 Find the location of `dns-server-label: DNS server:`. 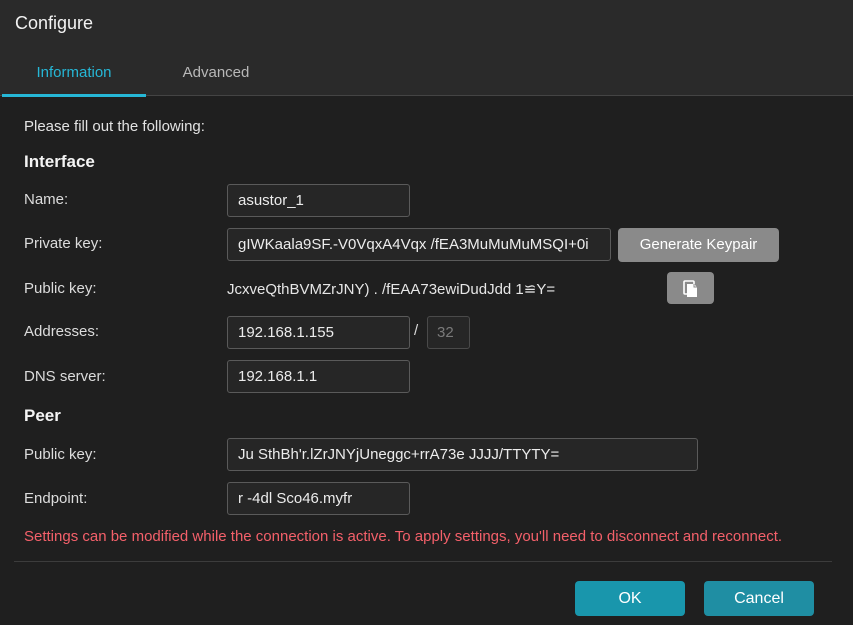

dns-server-label: DNS server: is located at coordinates (65, 376).